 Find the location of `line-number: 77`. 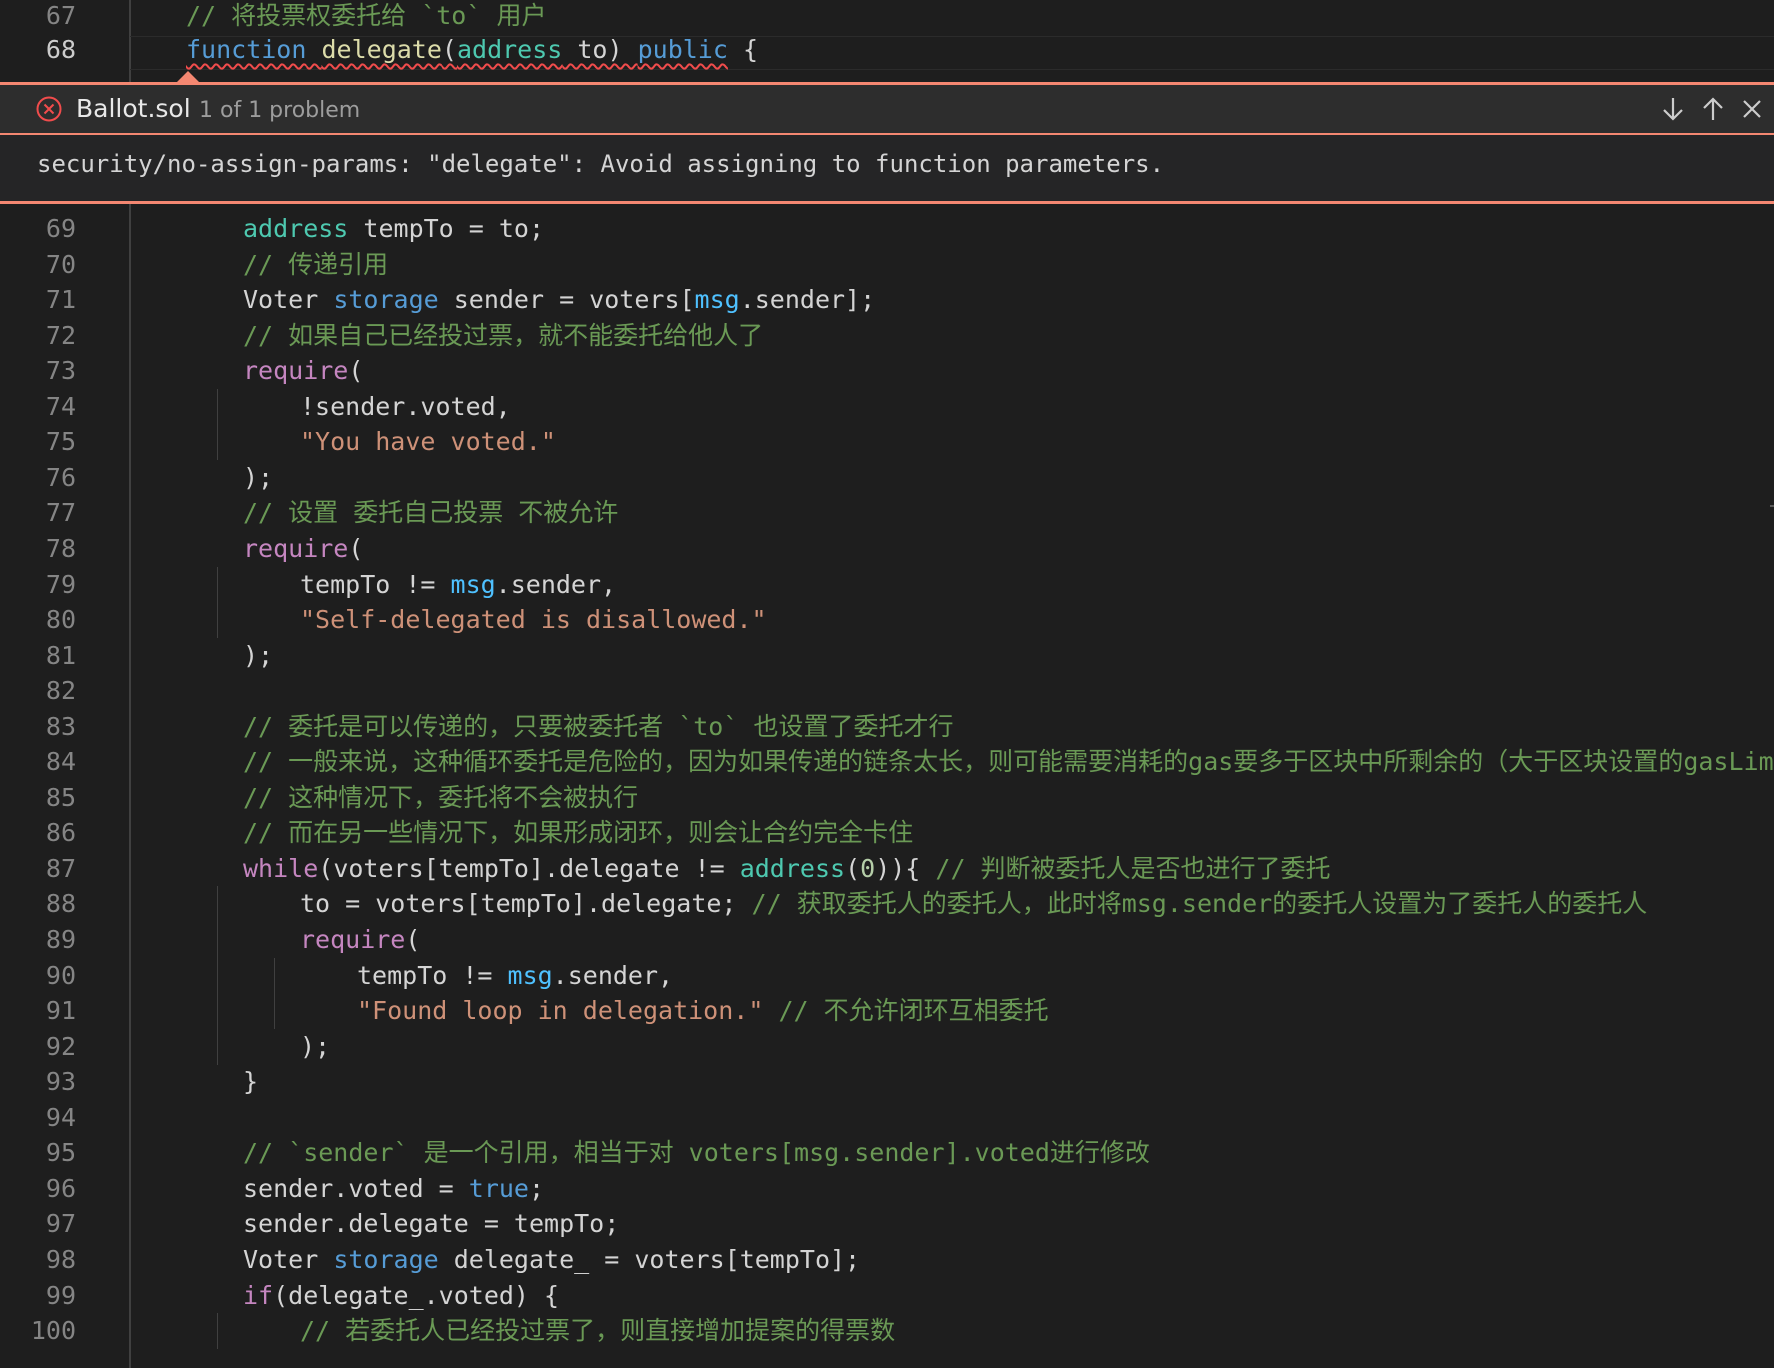

line-number: 77 is located at coordinates (60, 513).